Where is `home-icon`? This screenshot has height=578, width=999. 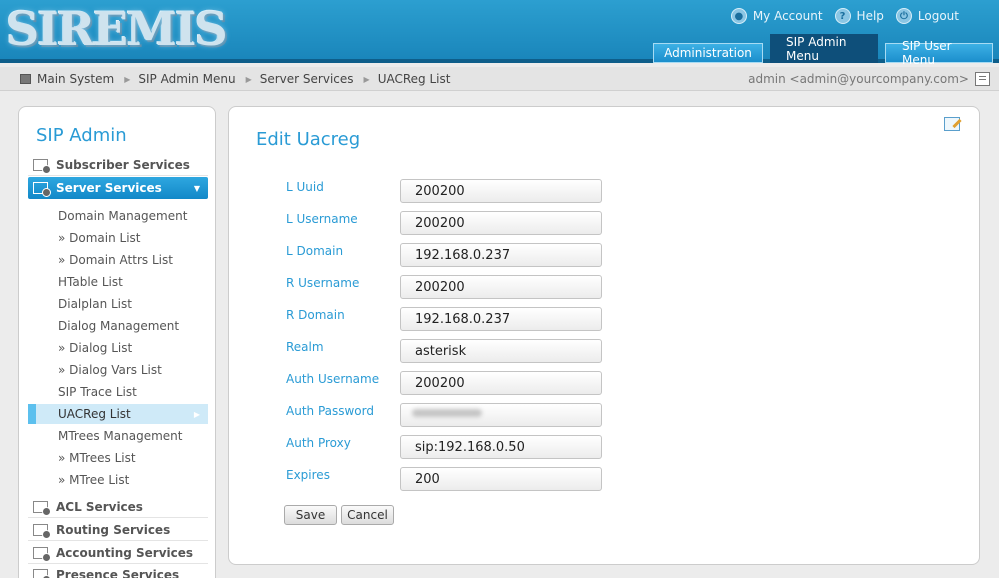
home-icon is located at coordinates (25, 79).